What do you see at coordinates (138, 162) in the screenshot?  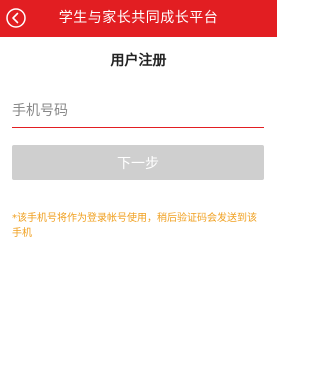 I see `next-step-button: 下一步` at bounding box center [138, 162].